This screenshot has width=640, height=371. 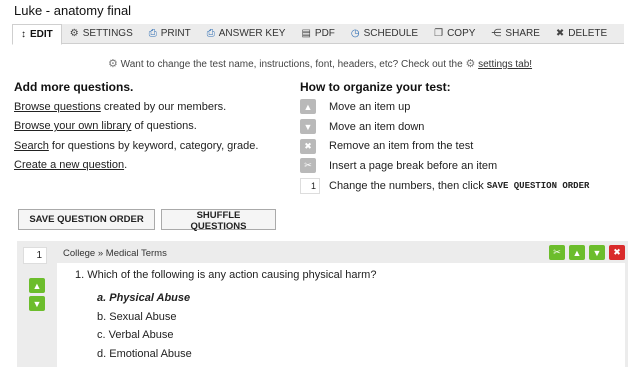 What do you see at coordinates (391, 33) in the screenshot?
I see `tab-label: SCHEDULE` at bounding box center [391, 33].